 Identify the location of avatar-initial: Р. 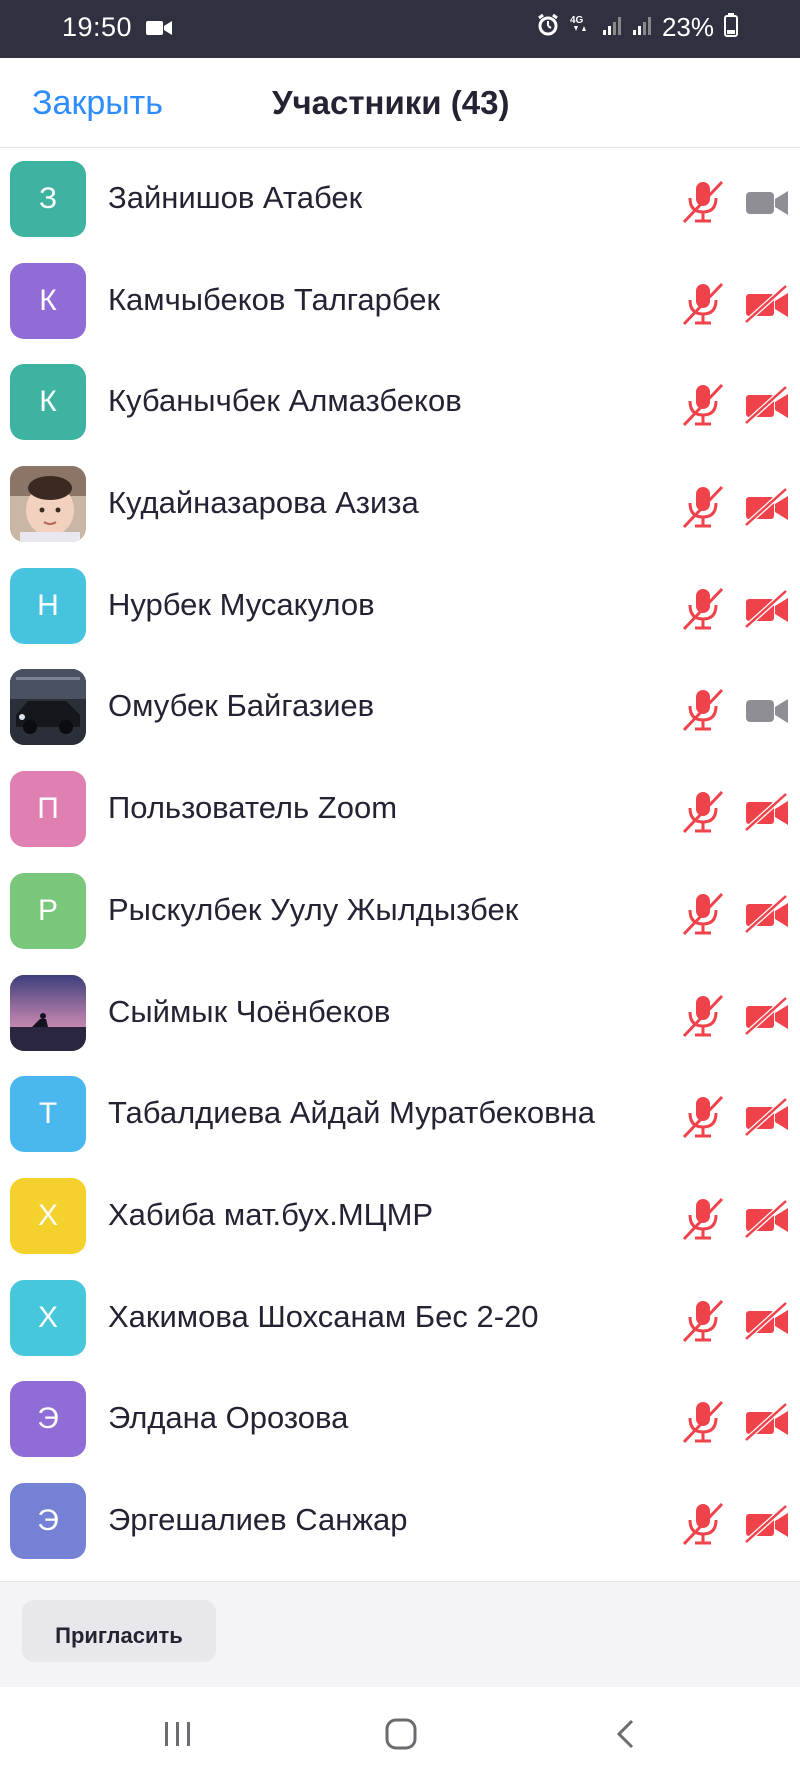
(47, 910).